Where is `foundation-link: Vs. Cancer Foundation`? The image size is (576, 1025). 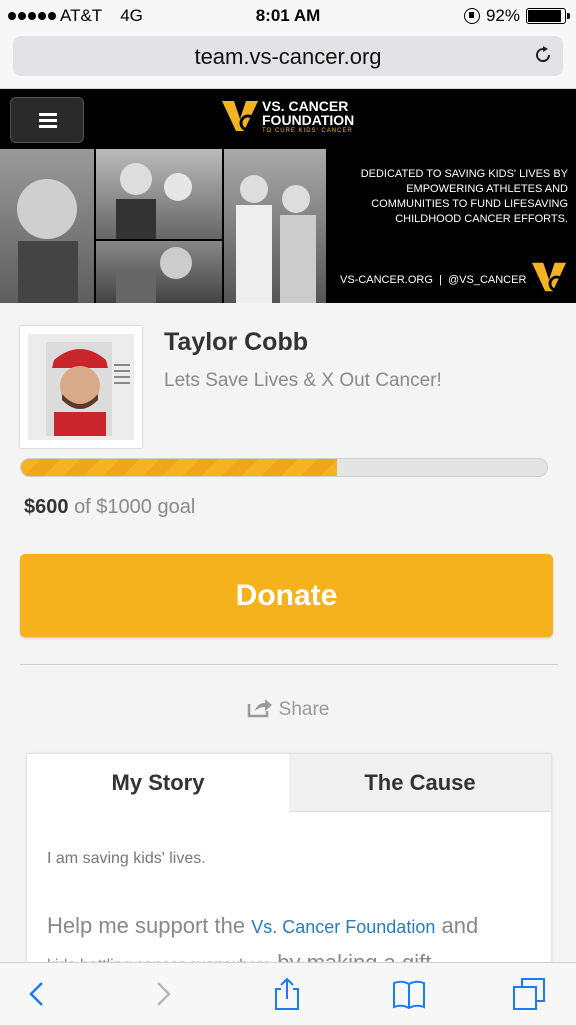 foundation-link: Vs. Cancer Foundation is located at coordinates (343, 927).